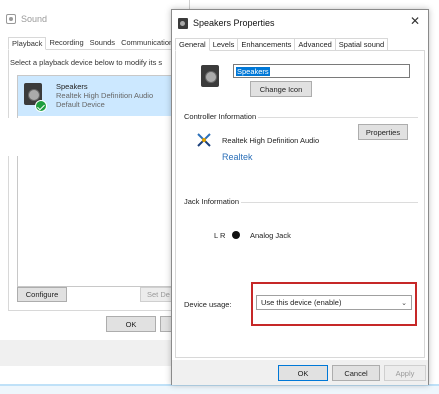 The image size is (439, 394). I want to click on controller-name: Realtek High Definition Audio, so click(271, 140).